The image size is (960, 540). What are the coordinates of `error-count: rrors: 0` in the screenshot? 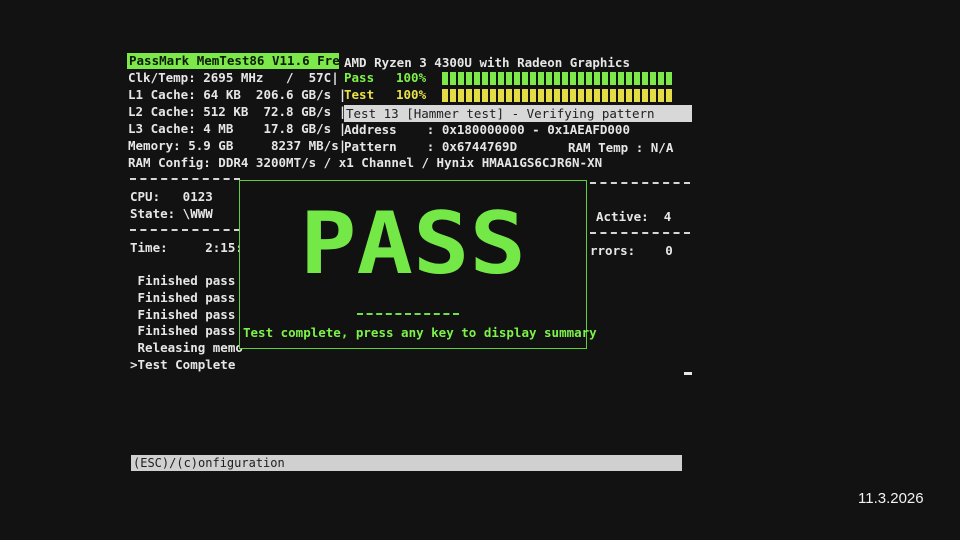 It's located at (631, 250).